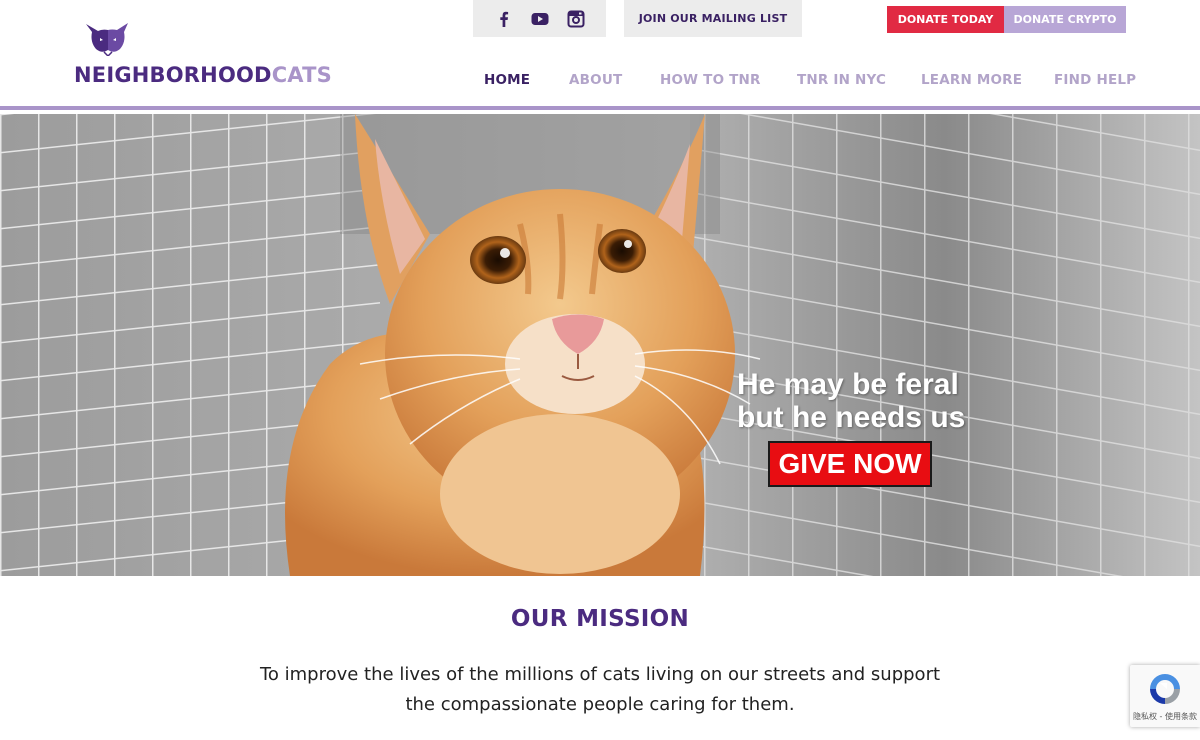  What do you see at coordinates (1165, 716) in the screenshot?
I see `recaptcha-links: 隐私权 - 使用条款` at bounding box center [1165, 716].